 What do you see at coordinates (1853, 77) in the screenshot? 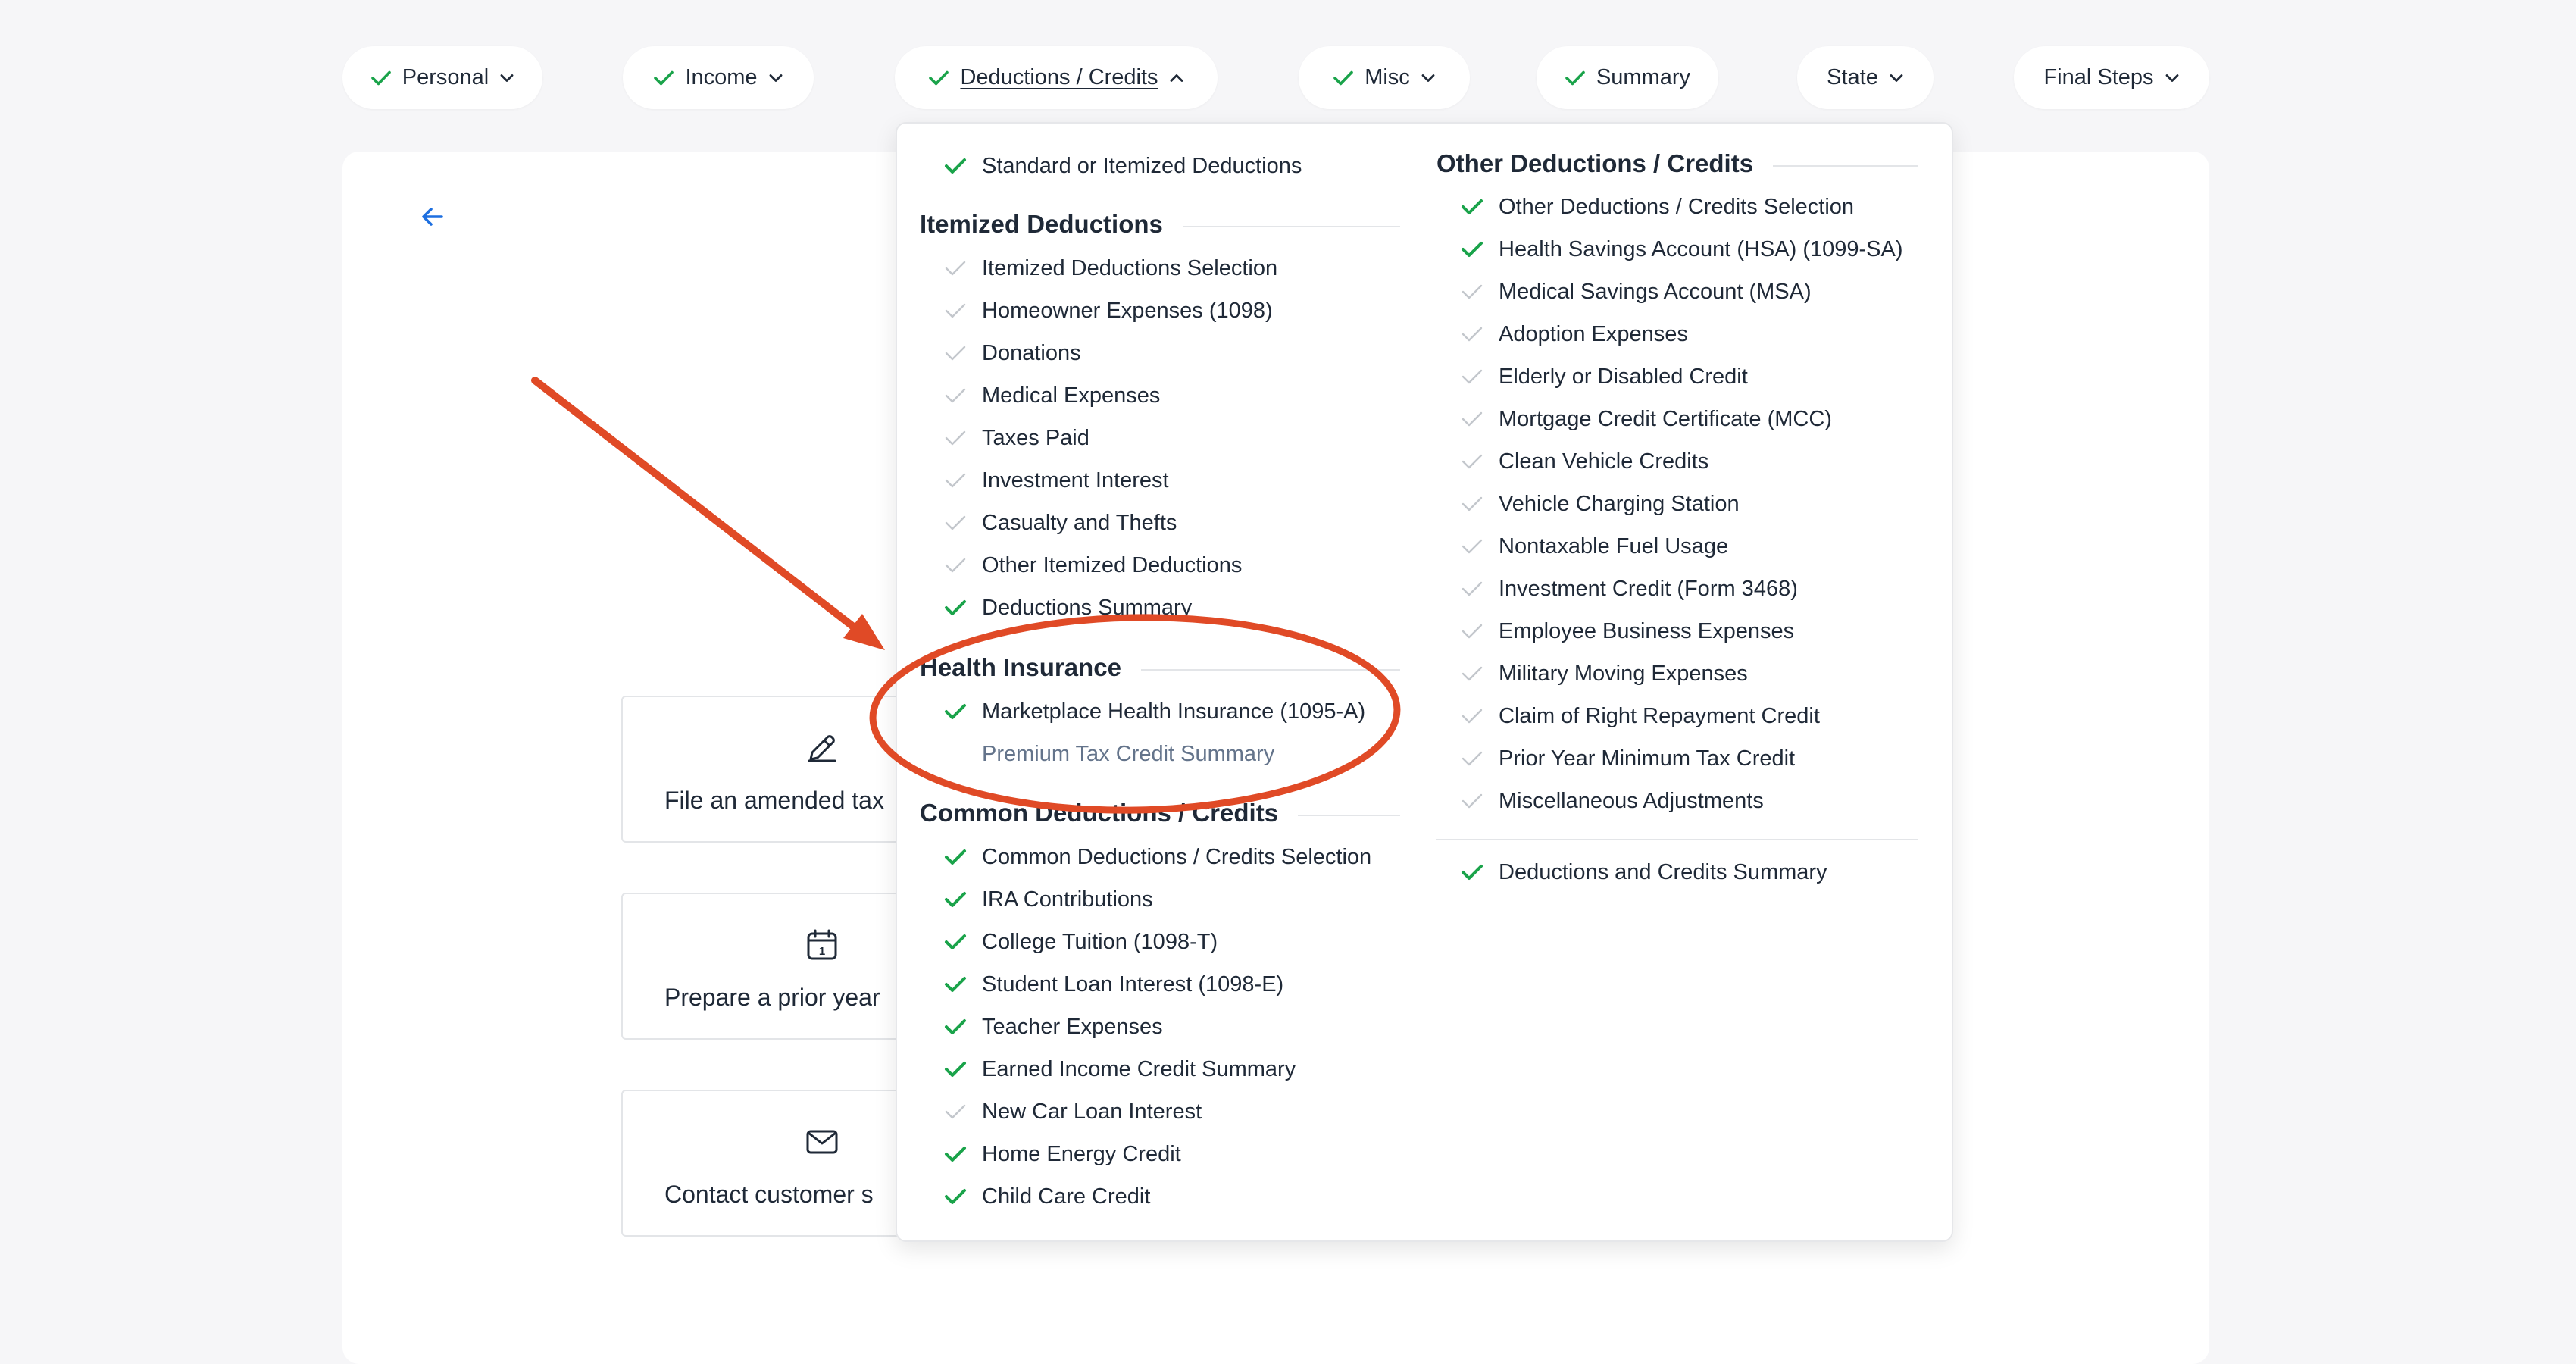
I see `nav-tab-label: State` at bounding box center [1853, 77].